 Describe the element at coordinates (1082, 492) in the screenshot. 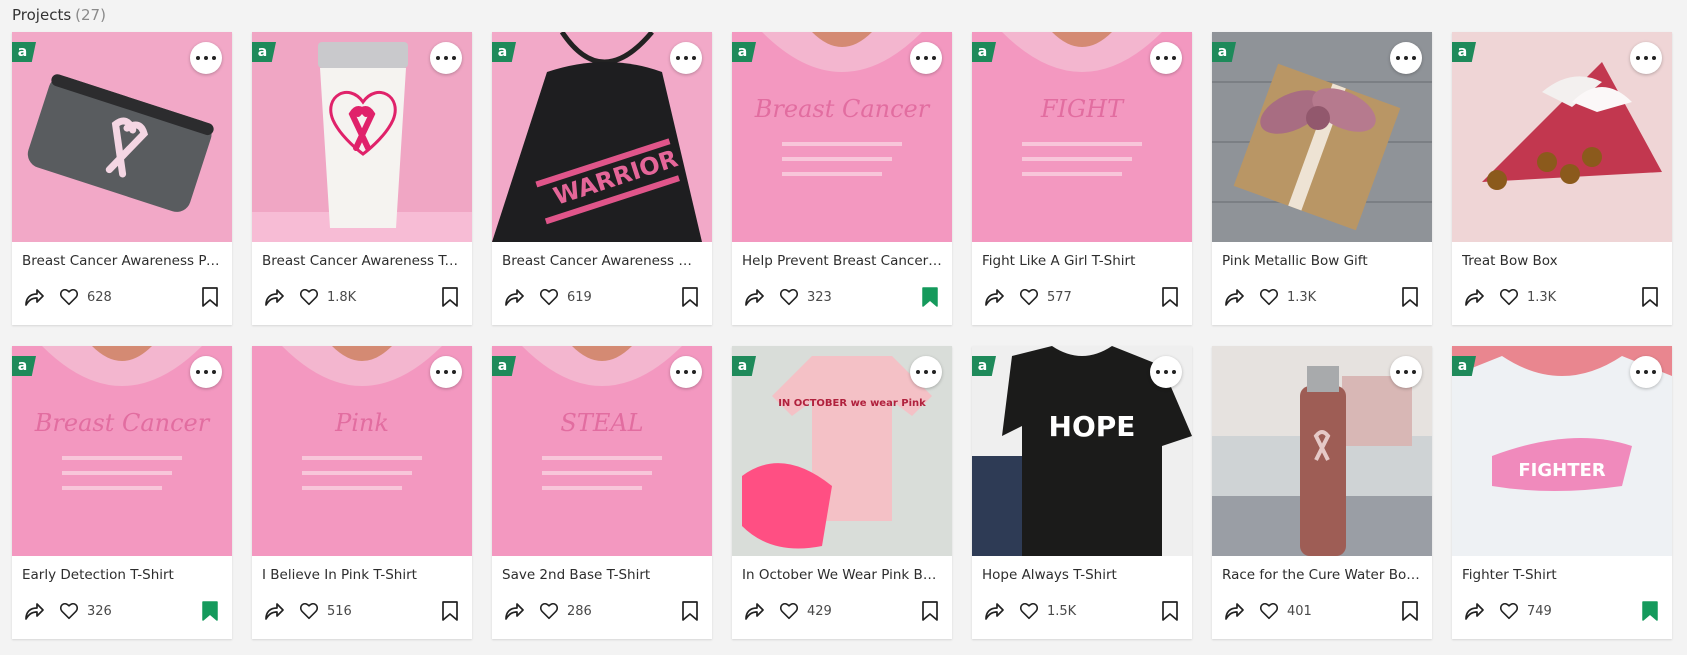

I see `project-card: HOPE a Hope Always T-Shirt 1.5K` at that location.